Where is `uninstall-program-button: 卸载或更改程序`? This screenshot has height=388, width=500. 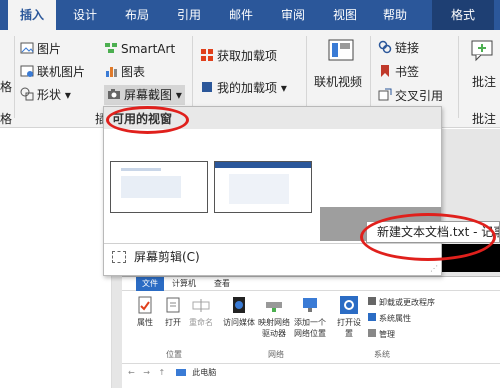 uninstall-program-button: 卸载或更改程序 is located at coordinates (401, 302).